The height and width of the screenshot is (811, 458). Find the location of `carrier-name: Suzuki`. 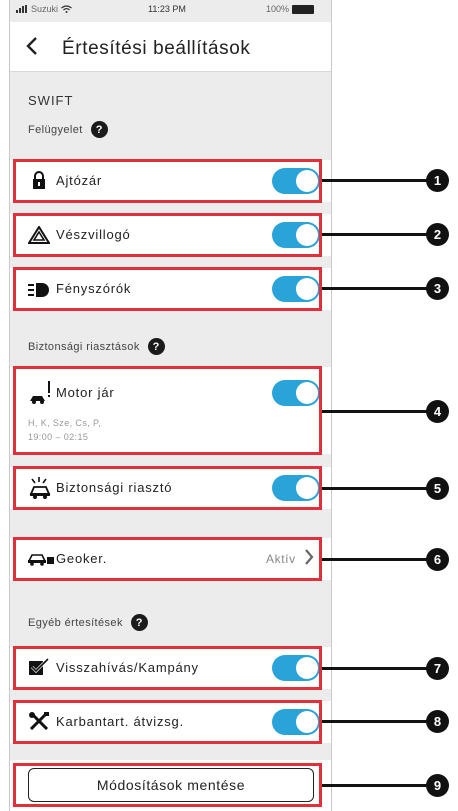

carrier-name: Suzuki is located at coordinates (45, 9).